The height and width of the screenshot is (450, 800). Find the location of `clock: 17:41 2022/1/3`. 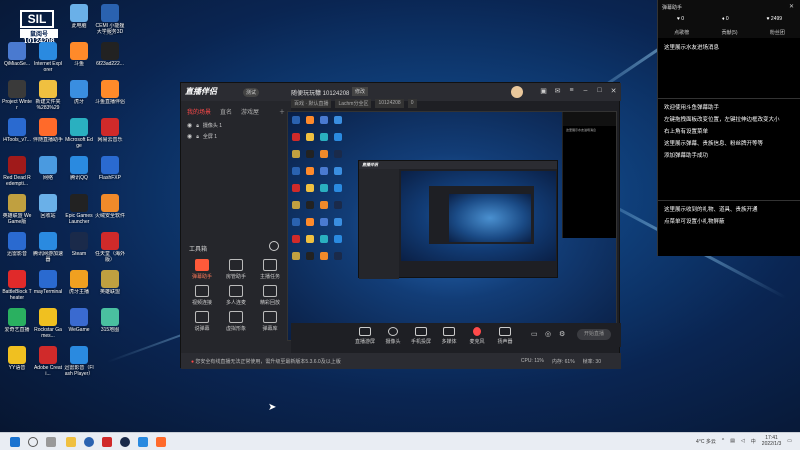

clock: 17:41 2022/1/3 is located at coordinates (771, 441).